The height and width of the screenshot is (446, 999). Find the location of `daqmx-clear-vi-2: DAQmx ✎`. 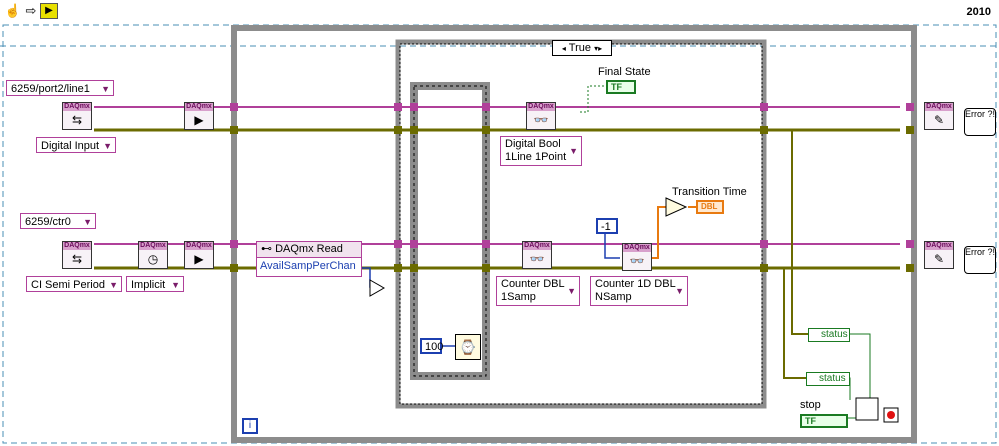

daqmx-clear-vi-2: DAQmx ✎ is located at coordinates (939, 255).